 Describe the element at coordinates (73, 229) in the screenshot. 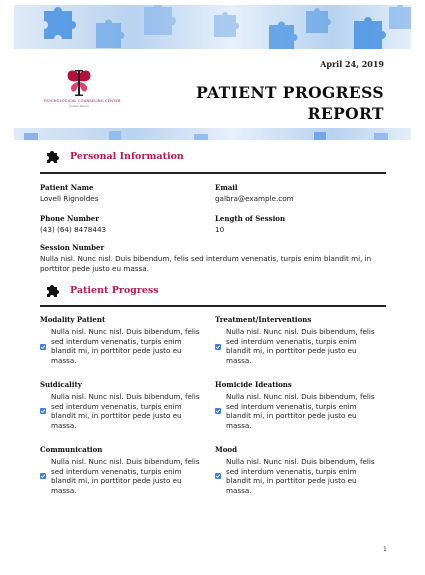

I see `phone-value: (43) (64) 8478443` at that location.